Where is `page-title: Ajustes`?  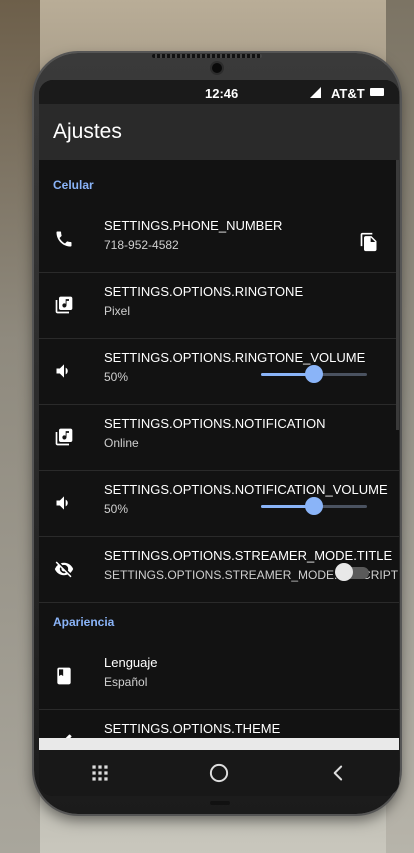
page-title: Ajustes is located at coordinates (87, 131).